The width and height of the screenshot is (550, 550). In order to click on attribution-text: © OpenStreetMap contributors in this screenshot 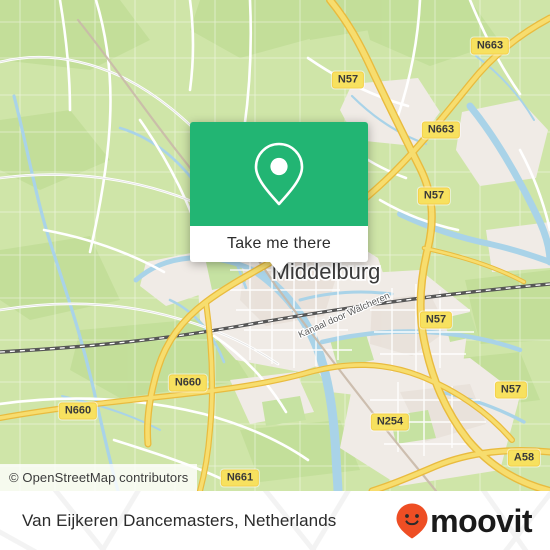, I will do `click(99, 477)`.